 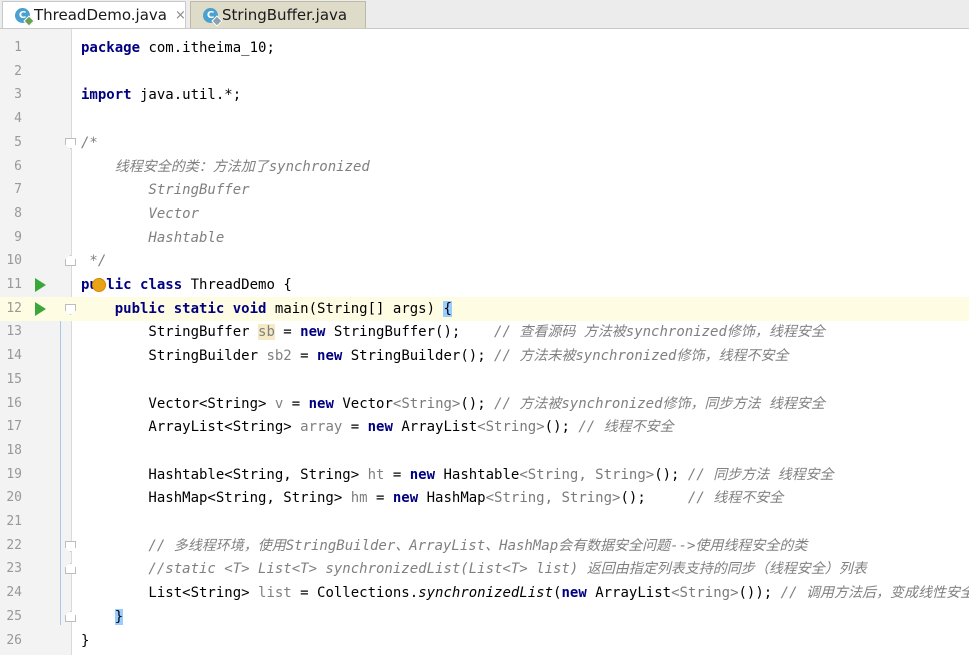 I want to click on line-number: 21, so click(x=11, y=522).